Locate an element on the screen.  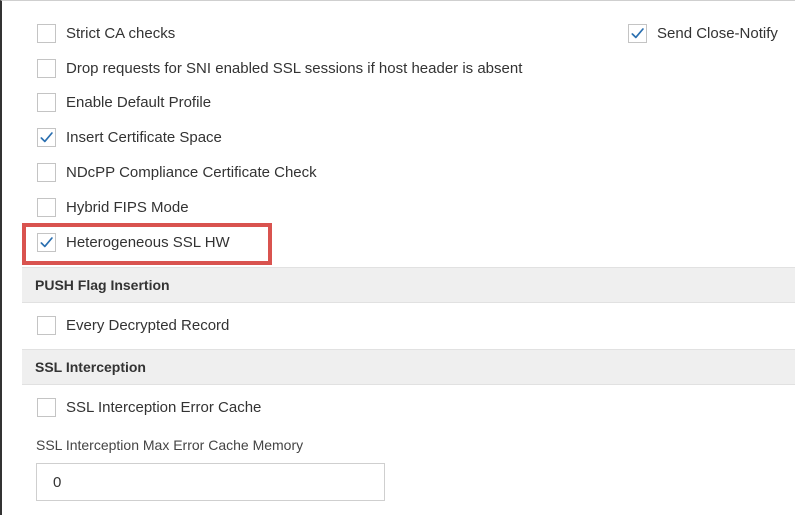
ssl-interception-section-header: SSL Interception is located at coordinates (408, 367).